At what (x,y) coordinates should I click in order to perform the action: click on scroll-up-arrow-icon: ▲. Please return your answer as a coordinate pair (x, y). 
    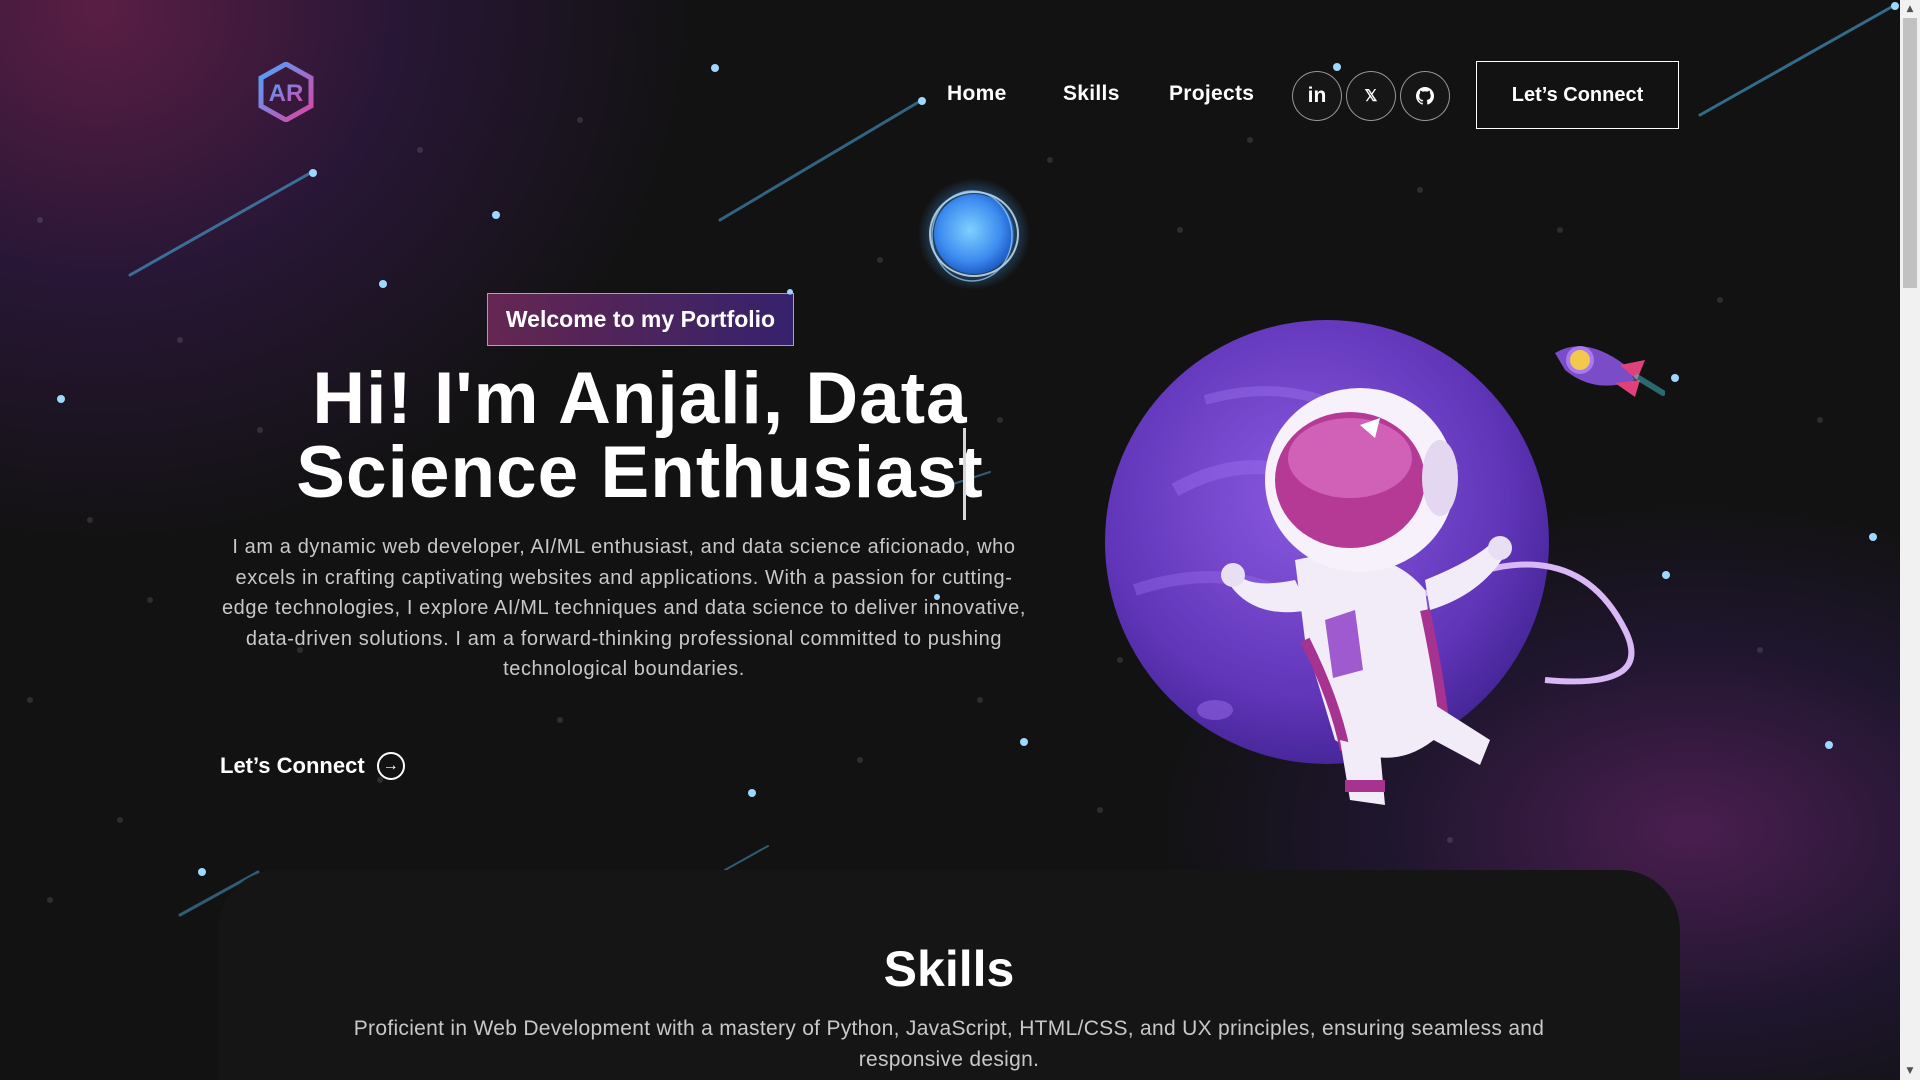
    Looking at the image, I should click on (1910, 9).